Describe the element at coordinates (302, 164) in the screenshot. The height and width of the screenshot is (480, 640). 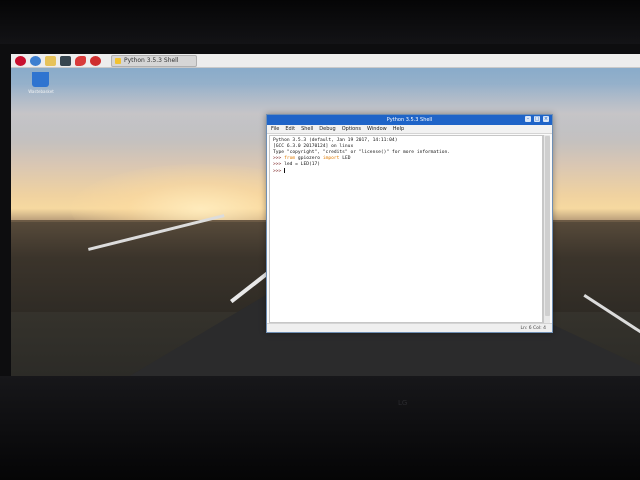
I see `shell-text: led = LED(17)` at that location.